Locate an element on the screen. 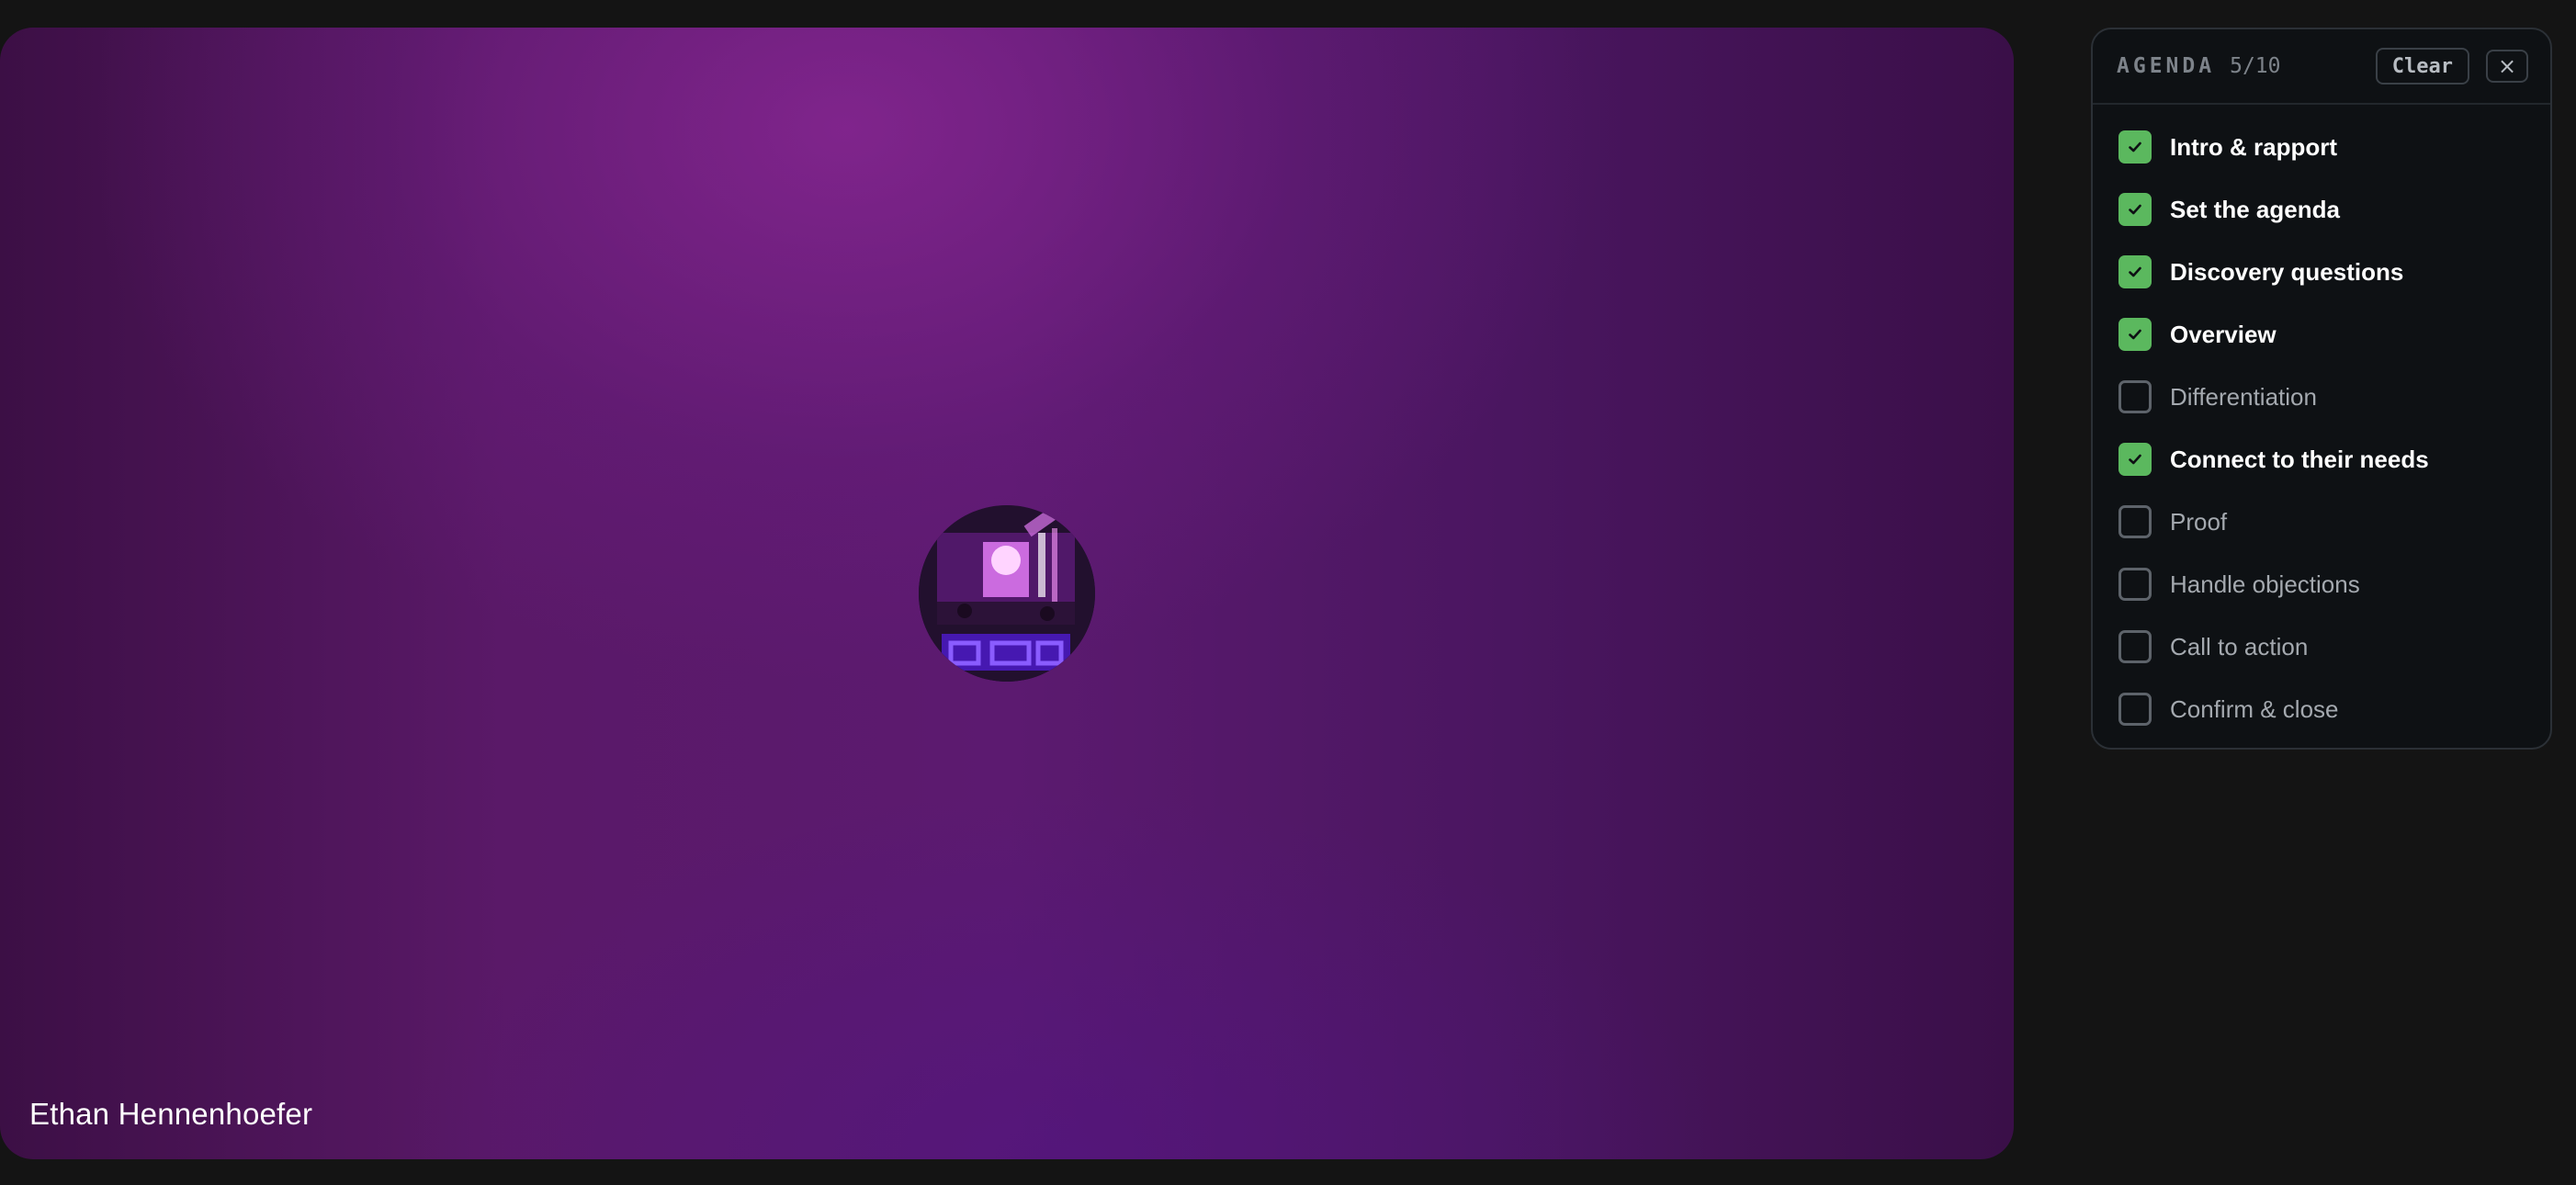  agenda-header: AGENDA 5/10 Clear × is located at coordinates (2321, 67).